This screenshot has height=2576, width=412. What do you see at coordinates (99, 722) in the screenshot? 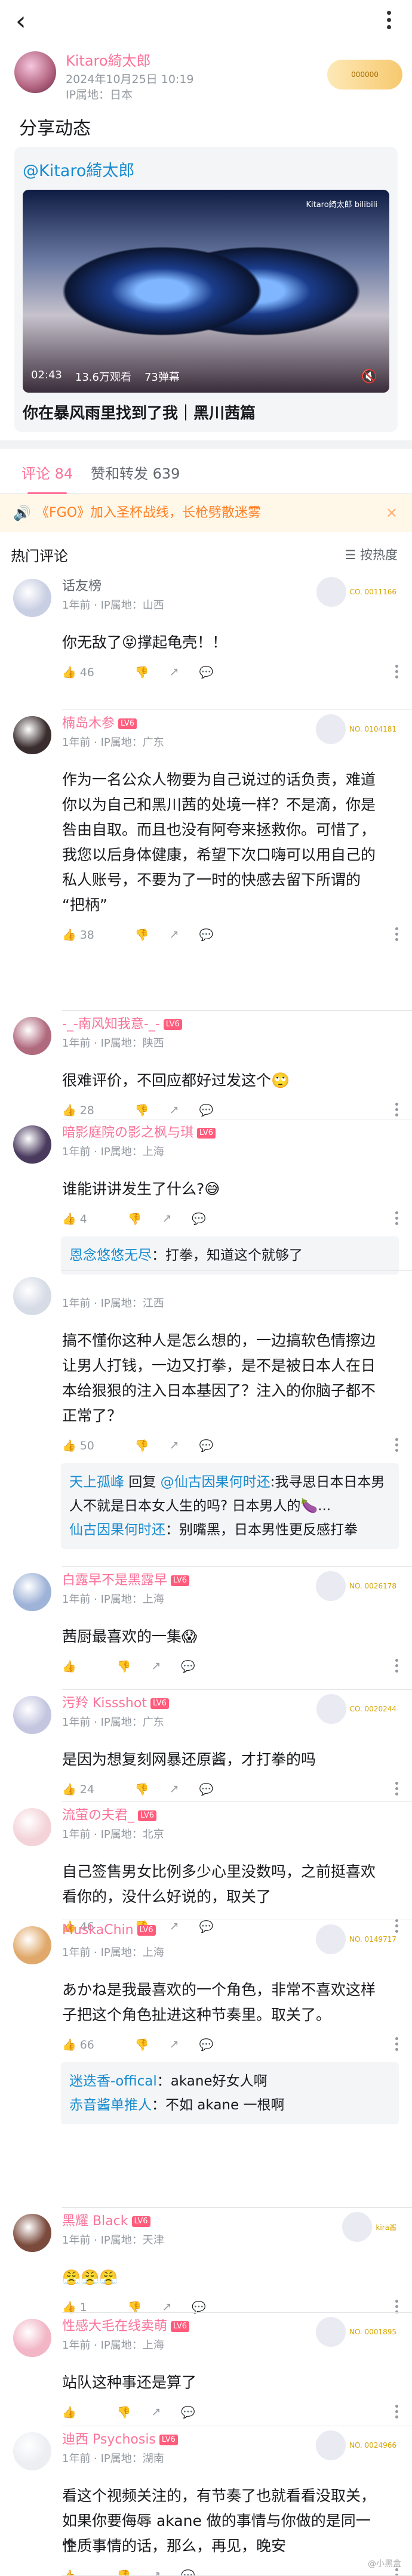
I see `commenter-name: 楠岛木参 LV6` at bounding box center [99, 722].